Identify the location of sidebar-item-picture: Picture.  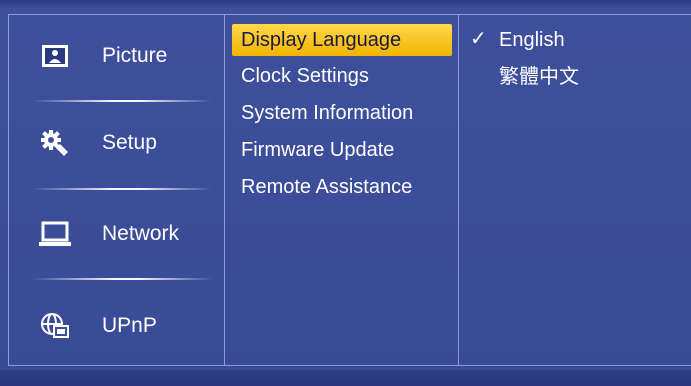
(115, 56).